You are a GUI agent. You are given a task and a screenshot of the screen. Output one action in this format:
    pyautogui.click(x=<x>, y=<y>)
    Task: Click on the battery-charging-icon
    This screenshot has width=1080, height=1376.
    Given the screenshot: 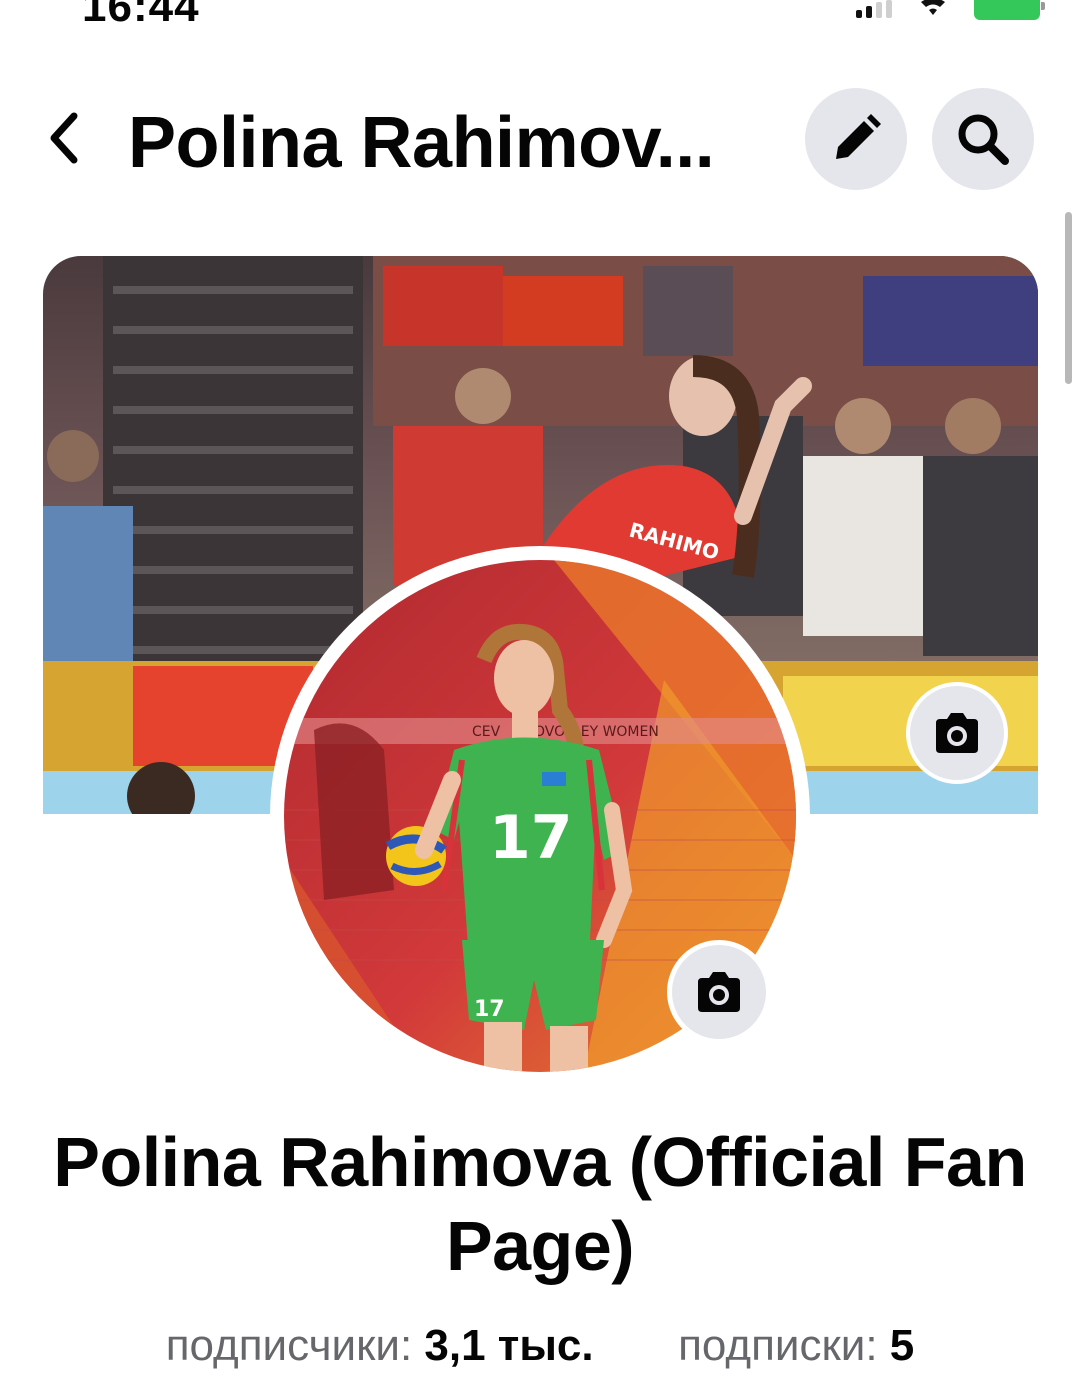 What is the action you would take?
    pyautogui.click(x=1009, y=10)
    